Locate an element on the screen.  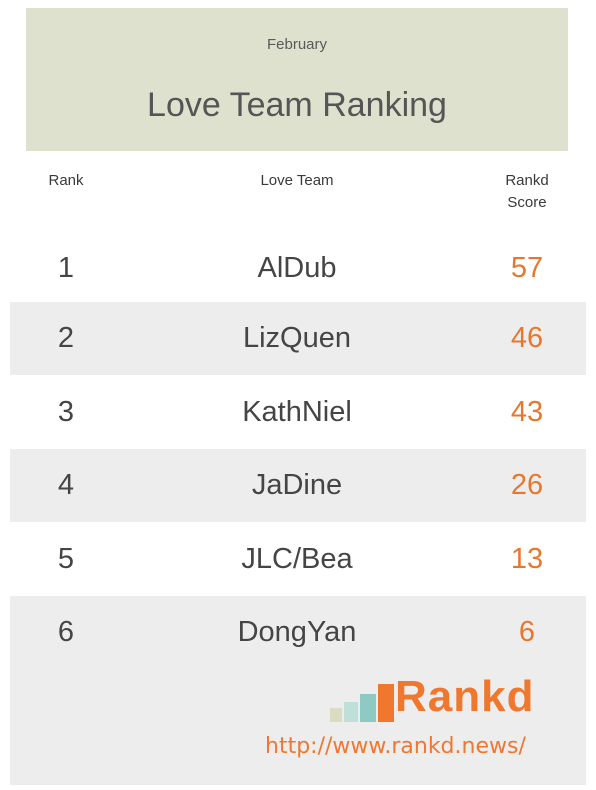
footer-branding: Rankd http://www.rankd.news/ is located at coordinates (298, 726).